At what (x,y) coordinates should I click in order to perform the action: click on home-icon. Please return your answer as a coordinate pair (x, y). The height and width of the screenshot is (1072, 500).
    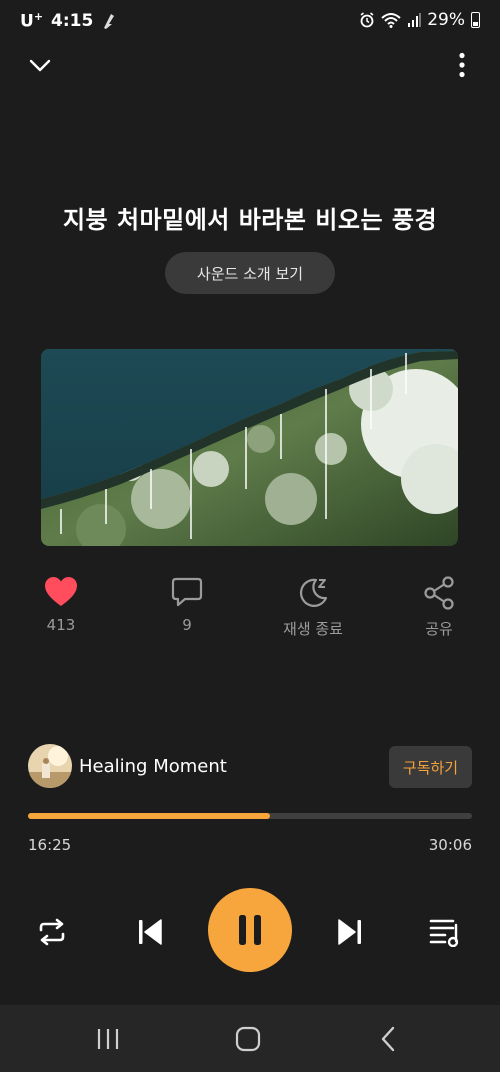
    Looking at the image, I should click on (248, 1039).